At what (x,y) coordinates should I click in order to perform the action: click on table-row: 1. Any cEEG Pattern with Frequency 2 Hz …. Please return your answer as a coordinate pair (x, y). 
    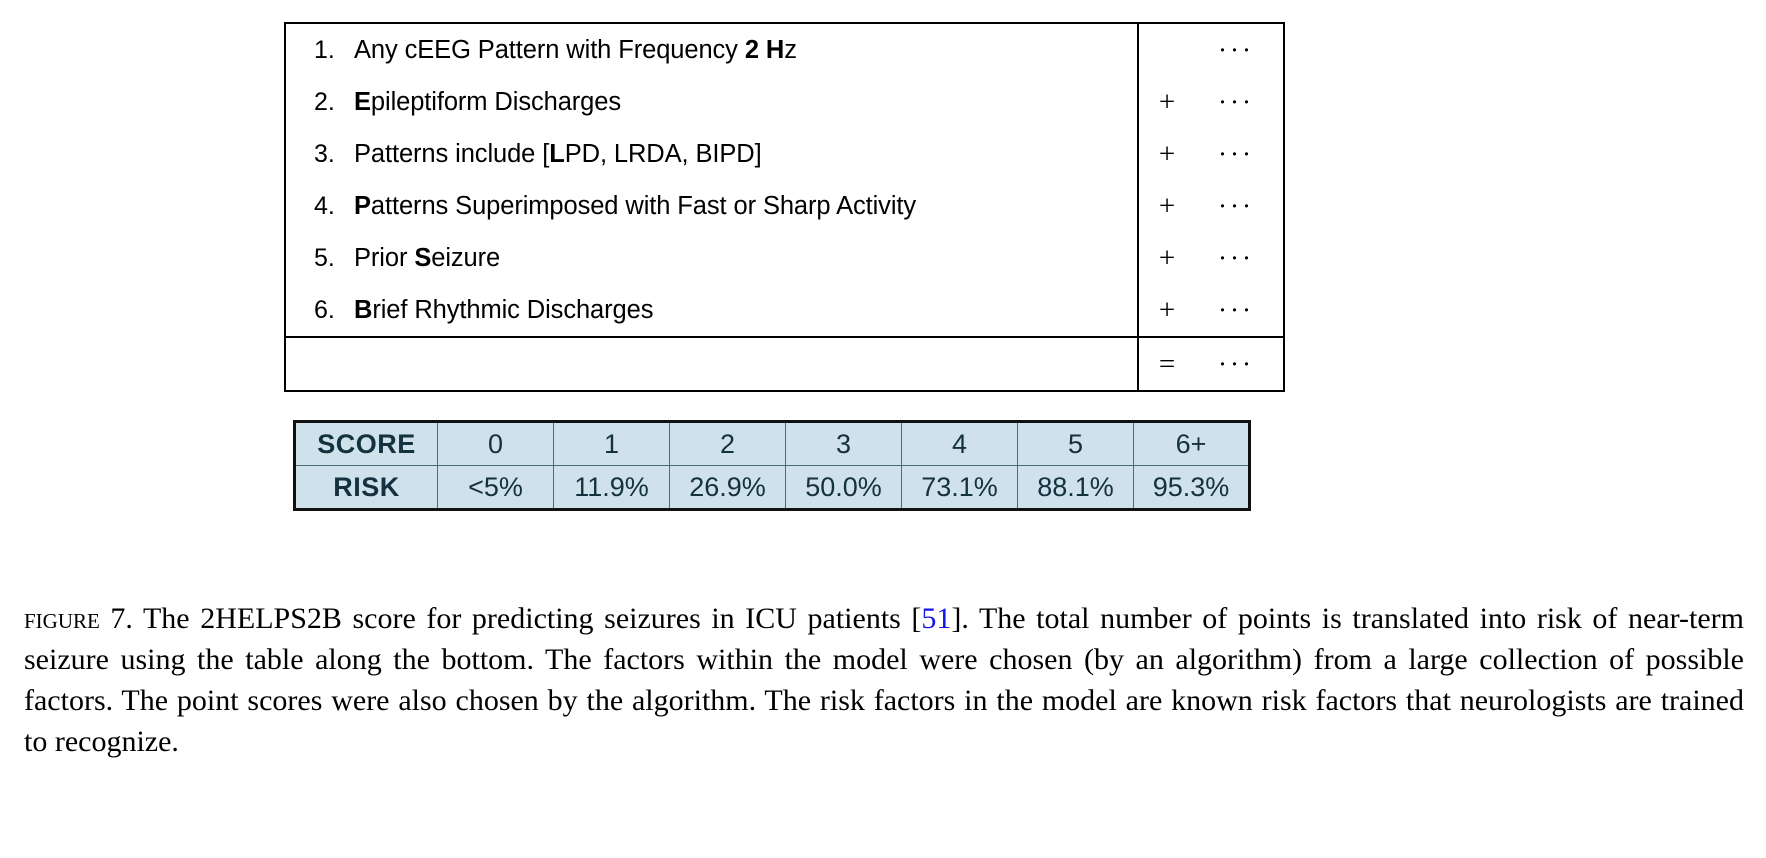
    Looking at the image, I should click on (785, 50).